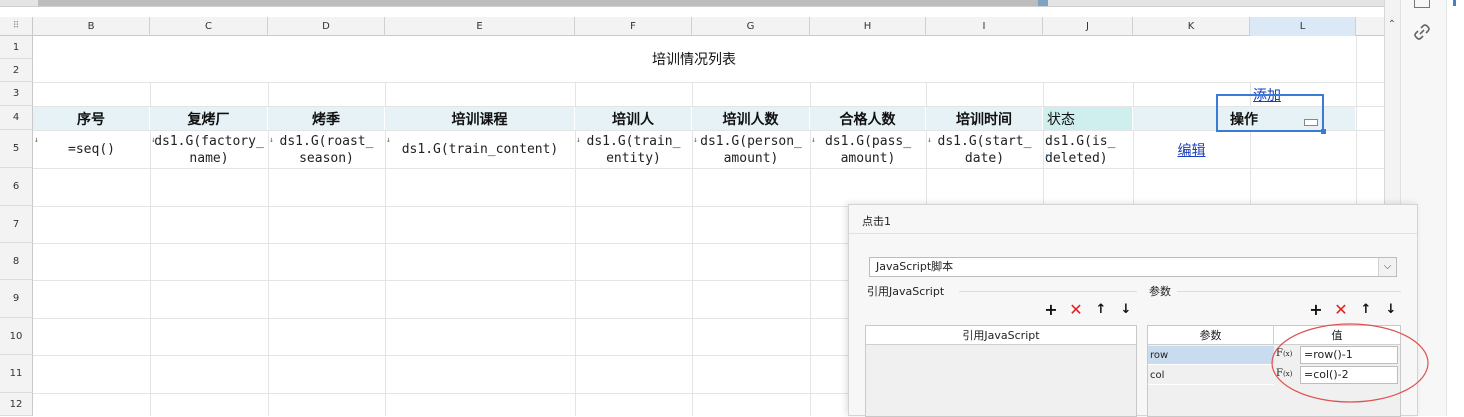  What do you see at coordinates (16, 187) in the screenshot?
I see `row-header-6: 6` at bounding box center [16, 187].